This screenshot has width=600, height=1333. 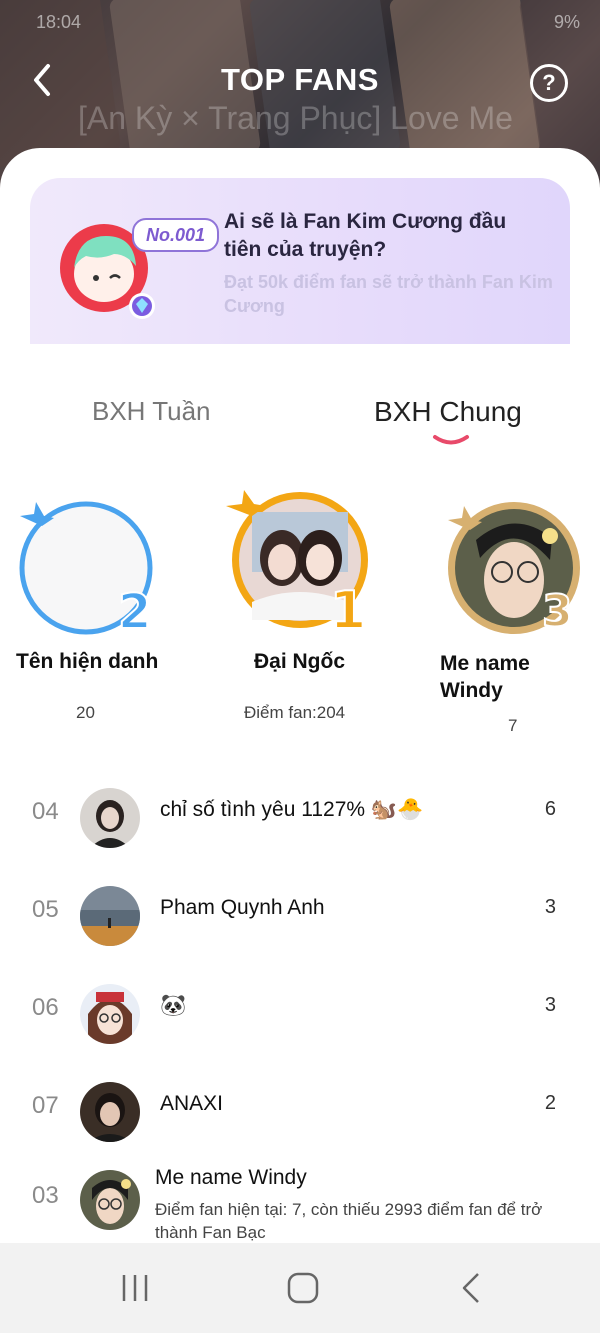 I want to click on page-title: TOP FANS, so click(x=300, y=79).